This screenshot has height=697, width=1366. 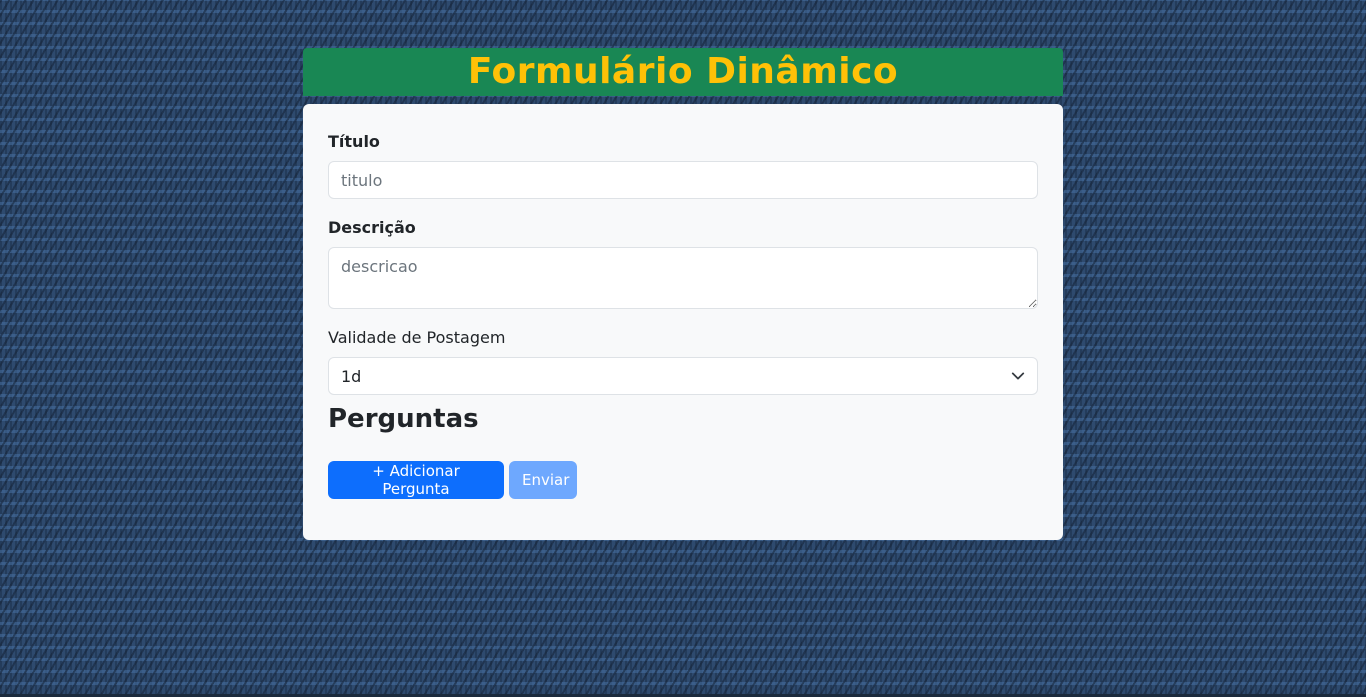 I want to click on page-title: Formulário Dinâmico, so click(x=683, y=71).